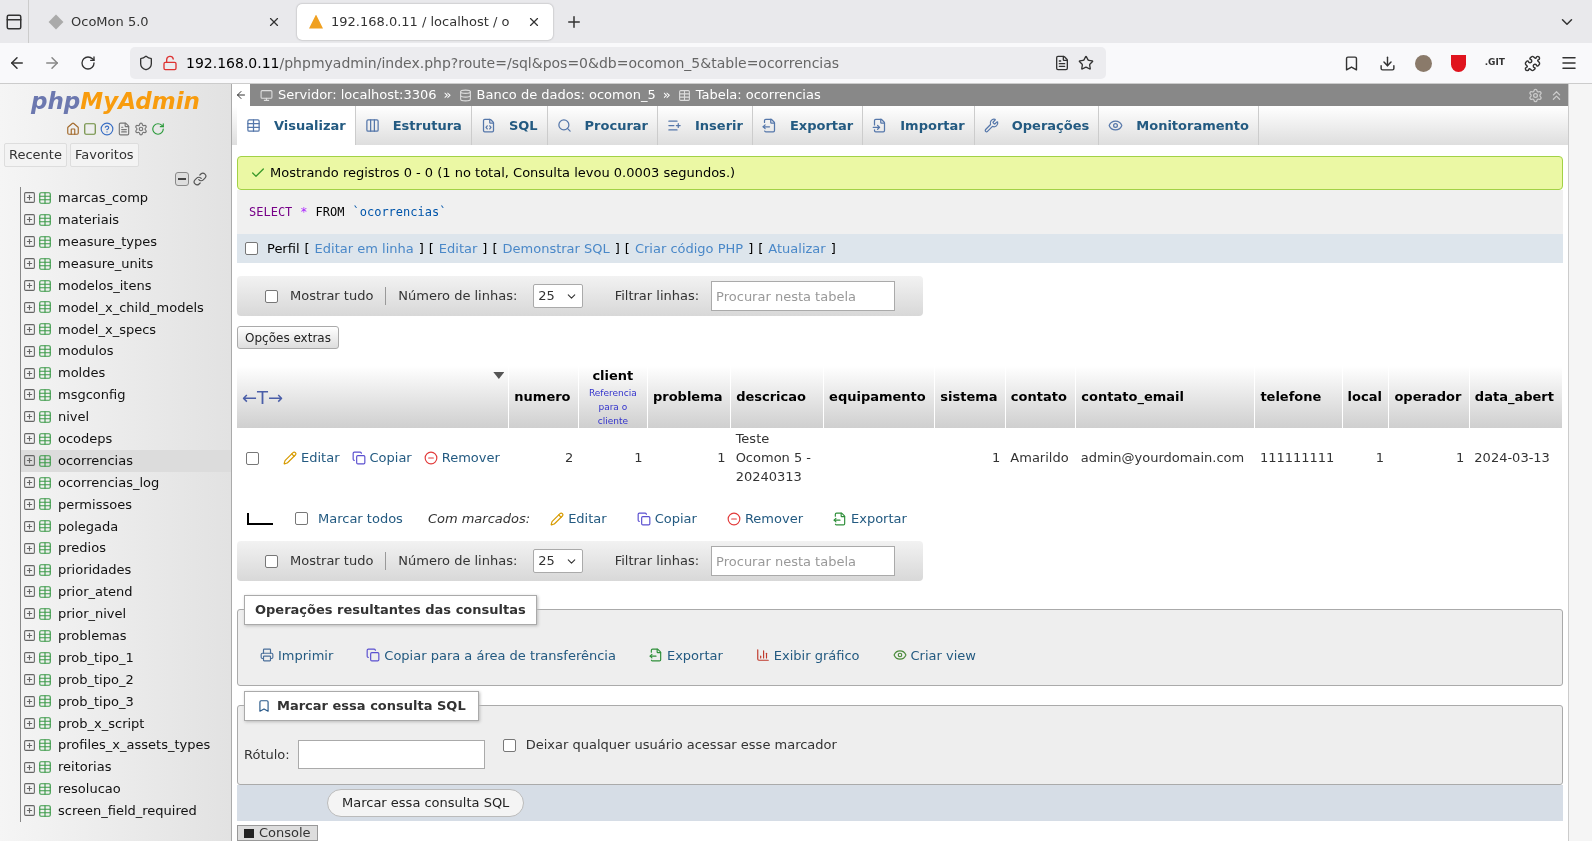 This screenshot has width=1592, height=841. What do you see at coordinates (602, 125) in the screenshot?
I see `tab: Procurar` at bounding box center [602, 125].